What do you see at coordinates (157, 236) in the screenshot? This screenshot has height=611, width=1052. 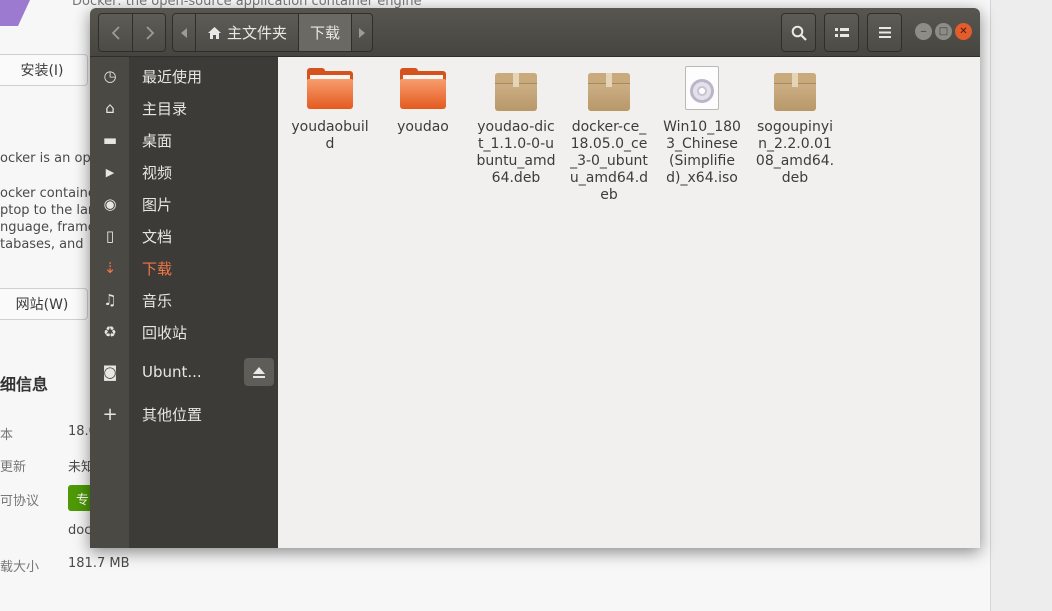 I see `sidebar-item-label: 文档` at bounding box center [157, 236].